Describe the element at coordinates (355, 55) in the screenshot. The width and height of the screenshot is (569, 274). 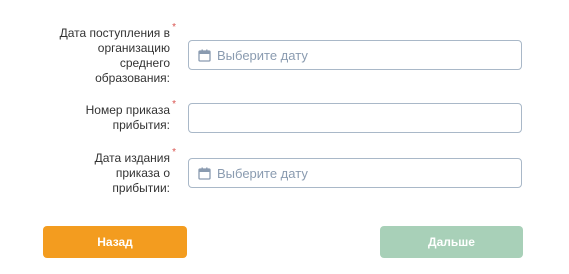
I see `admission-date-picker: Выберите дату` at that location.